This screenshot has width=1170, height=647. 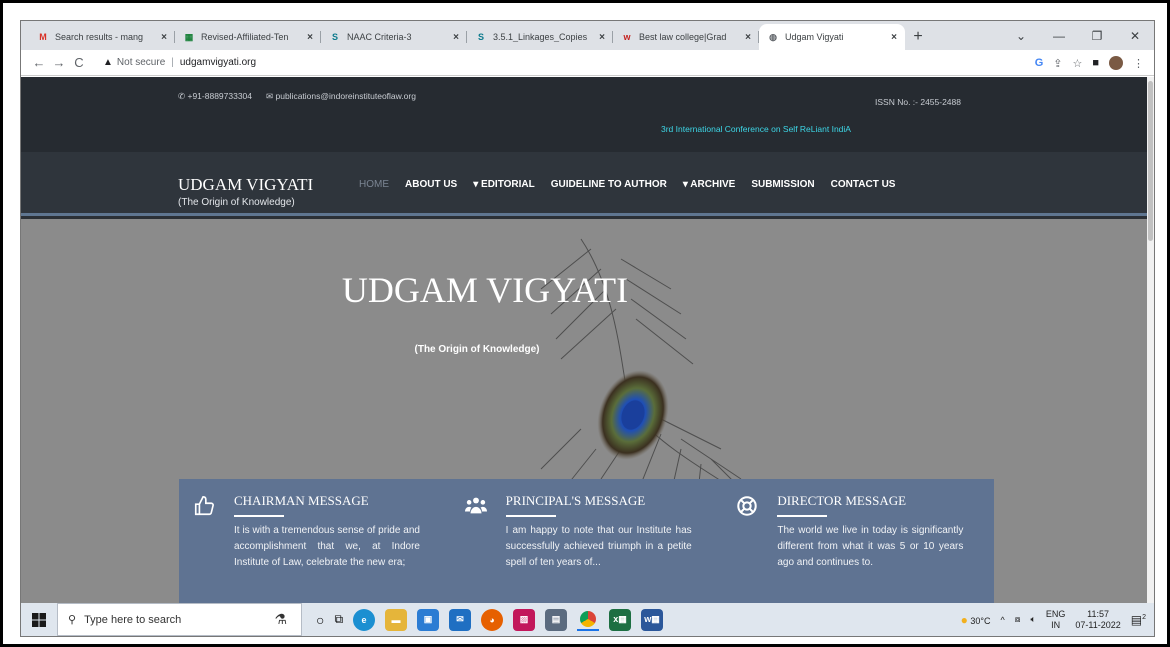 I want to click on word-icon: w▦, so click(x=652, y=619).